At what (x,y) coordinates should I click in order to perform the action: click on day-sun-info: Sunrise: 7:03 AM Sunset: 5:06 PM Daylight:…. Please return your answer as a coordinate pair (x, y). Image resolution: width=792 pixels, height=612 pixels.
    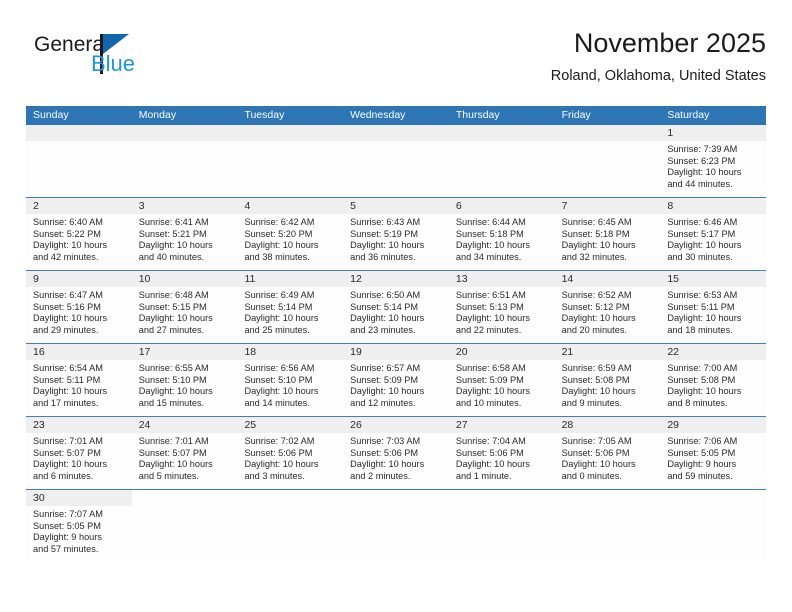
    Looking at the image, I should click on (396, 457).